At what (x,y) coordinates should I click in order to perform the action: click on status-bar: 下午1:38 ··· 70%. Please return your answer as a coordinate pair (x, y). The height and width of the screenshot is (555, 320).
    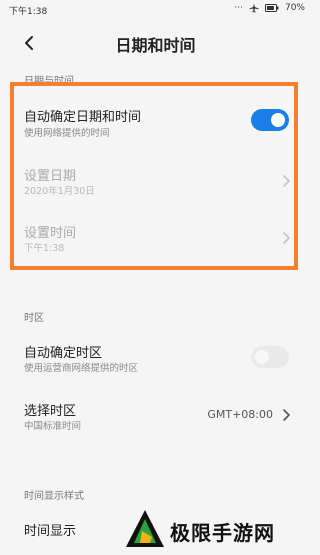
    Looking at the image, I should click on (155, 9).